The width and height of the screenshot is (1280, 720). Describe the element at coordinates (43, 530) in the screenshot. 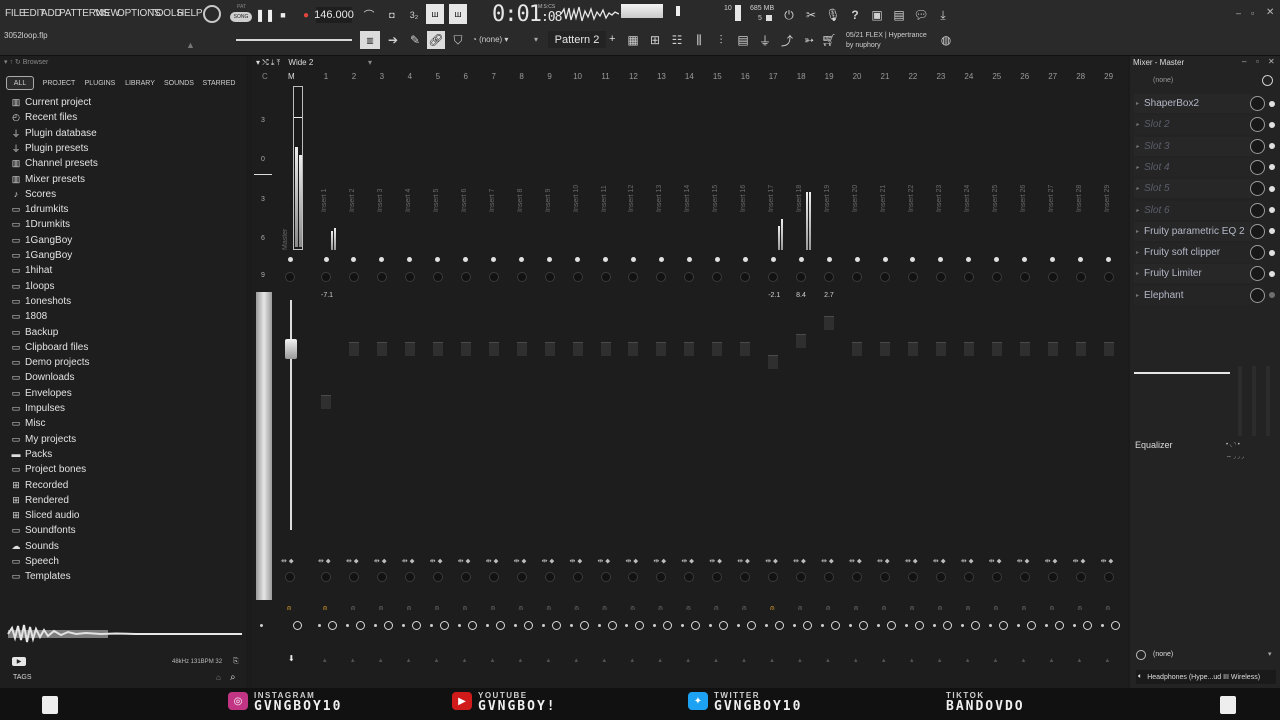

I see `browser-item: ▭ Soundfonts` at that location.